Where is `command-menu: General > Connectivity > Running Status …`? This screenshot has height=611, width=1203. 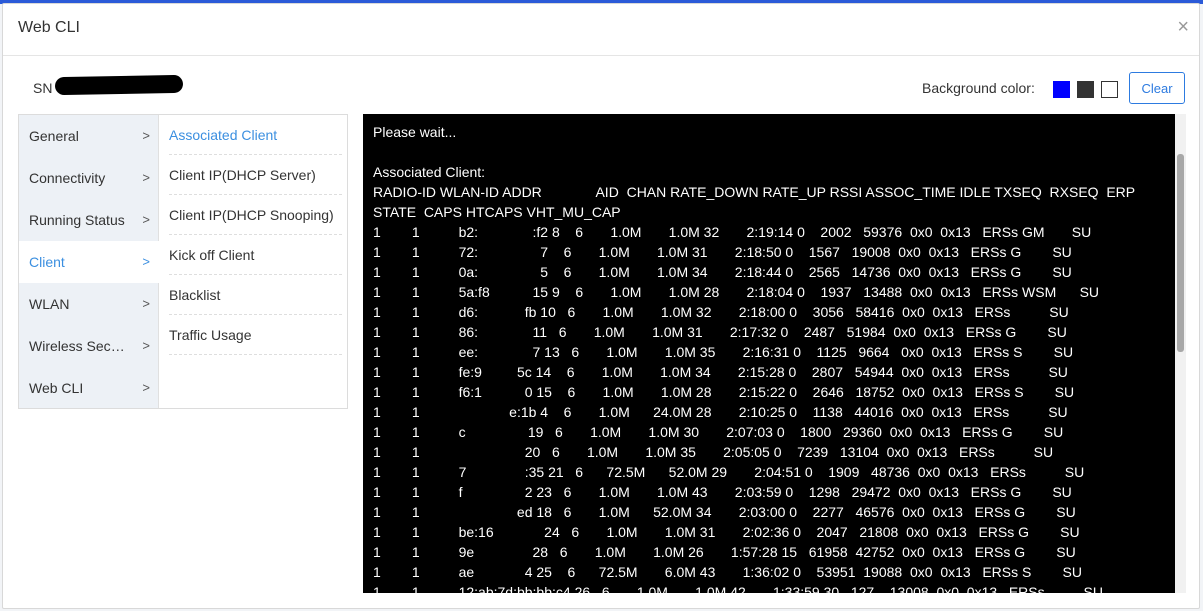
command-menu: General > Connectivity > Running Status … is located at coordinates (183, 261).